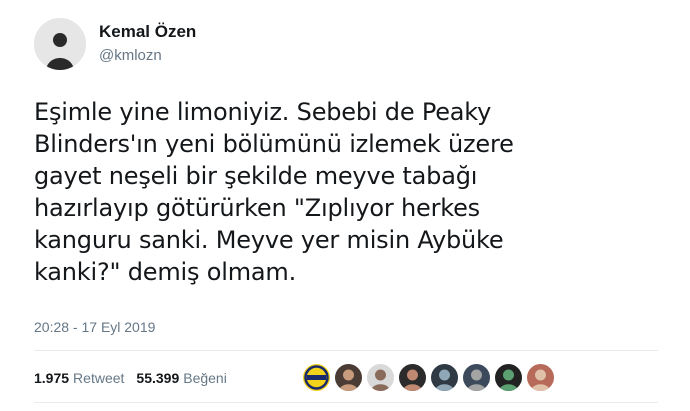  What do you see at coordinates (181, 378) in the screenshot?
I see `like-stat: 55.399 Beğeni` at bounding box center [181, 378].